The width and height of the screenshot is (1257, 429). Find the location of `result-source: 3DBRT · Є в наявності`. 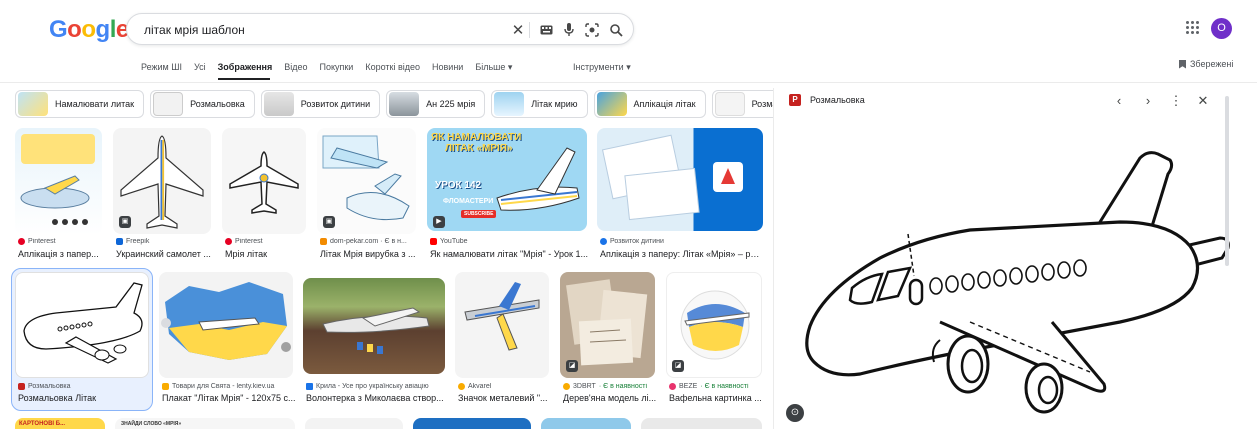

result-source: 3DBRT · Є в наявності is located at coordinates (610, 386).